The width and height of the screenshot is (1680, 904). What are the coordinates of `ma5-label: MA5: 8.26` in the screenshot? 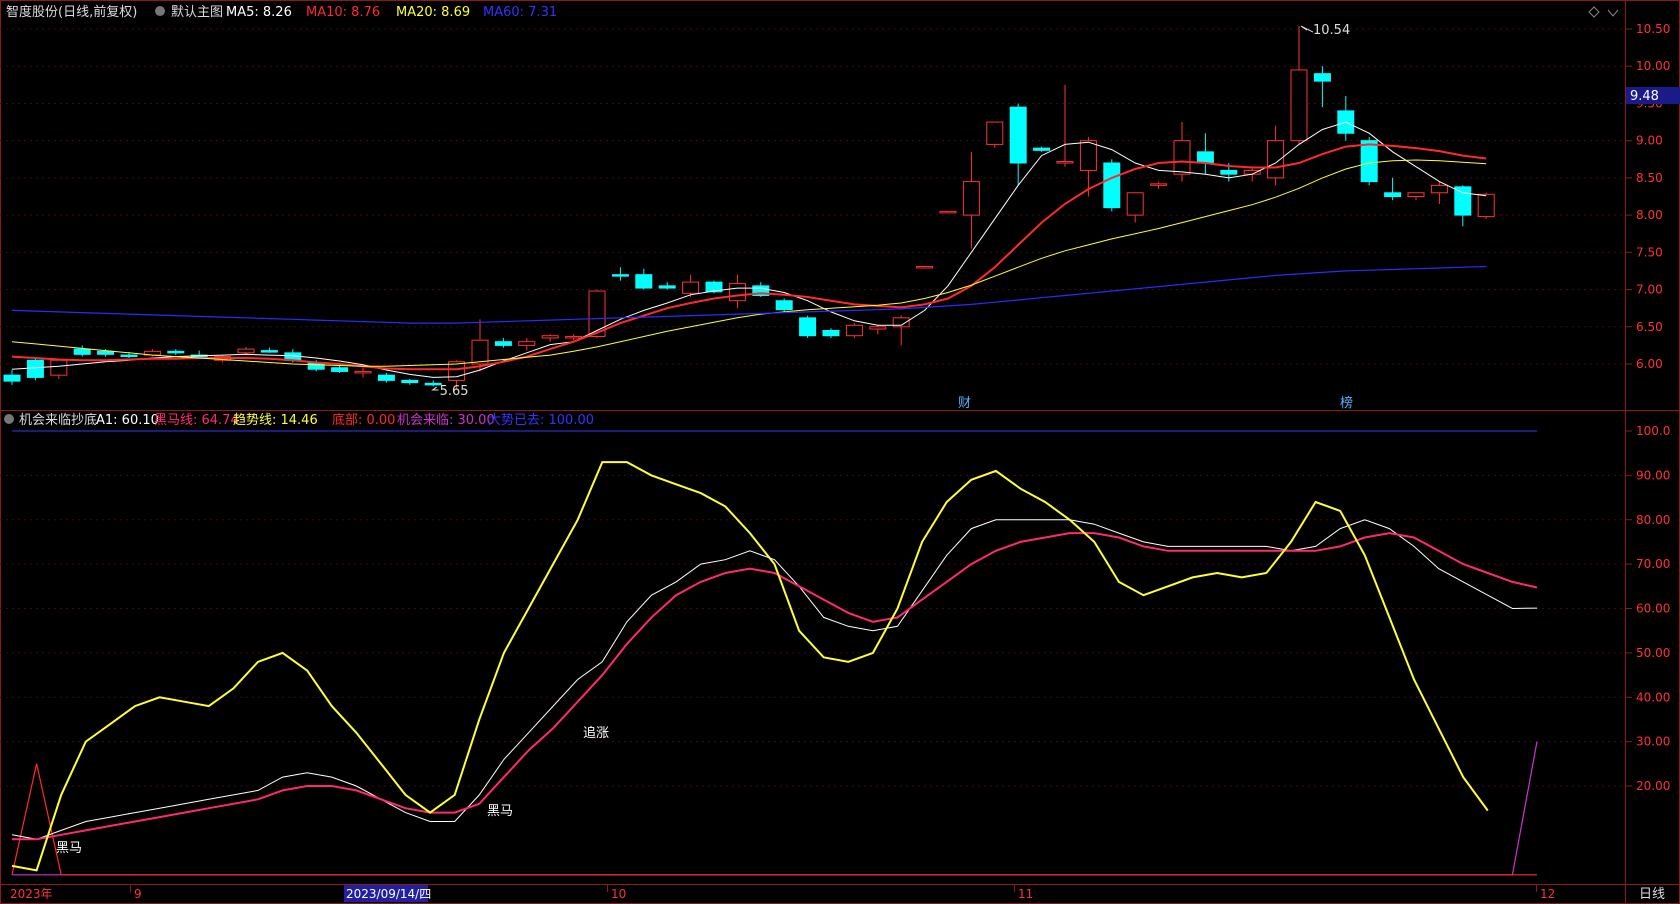 It's located at (259, 12).